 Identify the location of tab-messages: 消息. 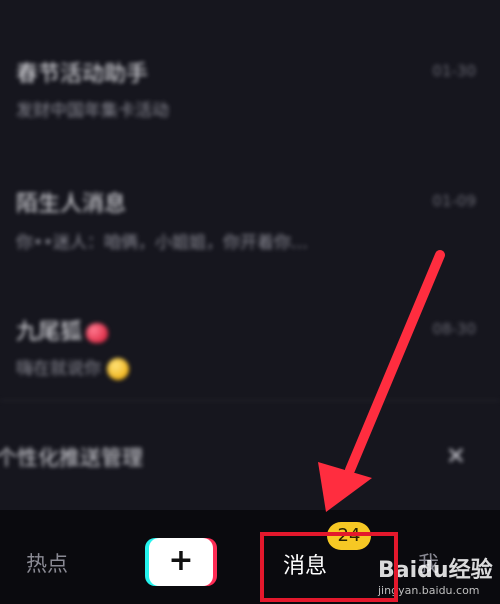
(305, 564).